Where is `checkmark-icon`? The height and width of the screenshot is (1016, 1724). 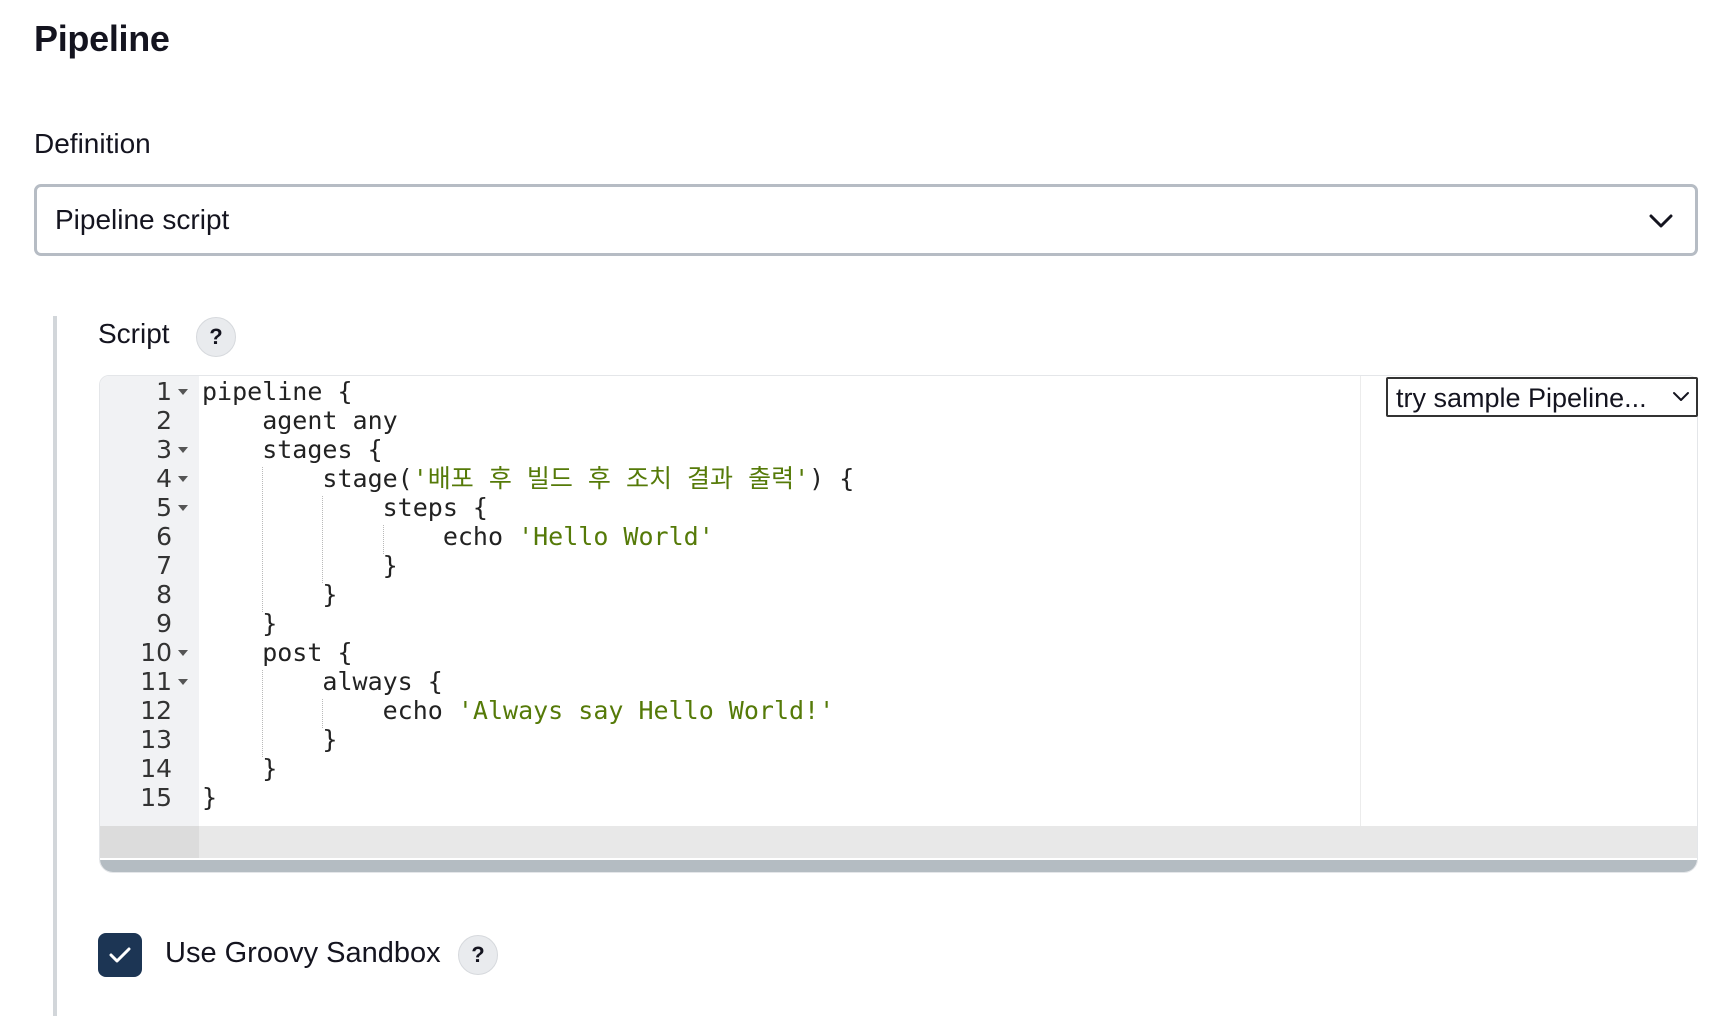
checkmark-icon is located at coordinates (120, 955).